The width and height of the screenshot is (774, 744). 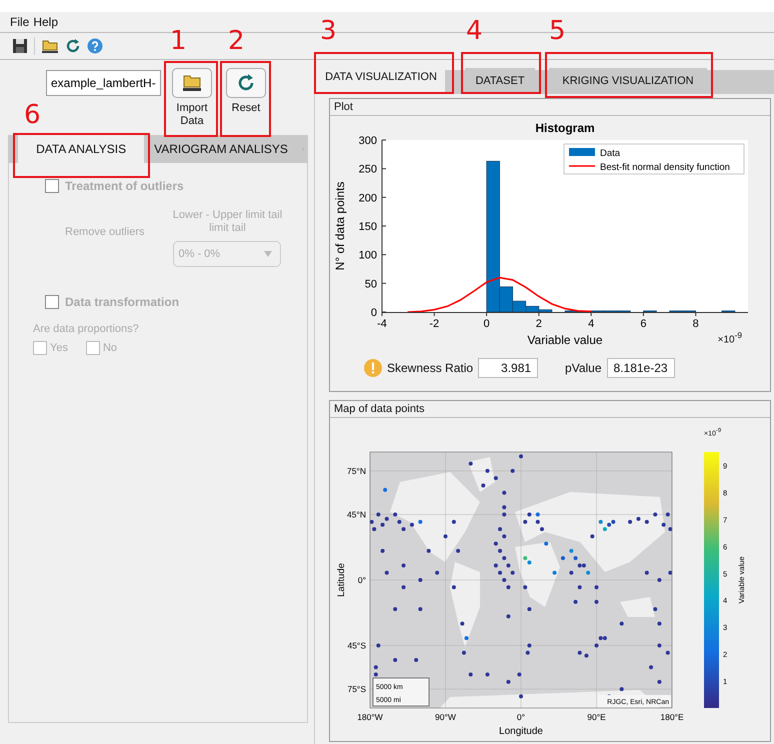 What do you see at coordinates (643, 324) in the screenshot?
I see `x-tick-label: 6` at bounding box center [643, 324].